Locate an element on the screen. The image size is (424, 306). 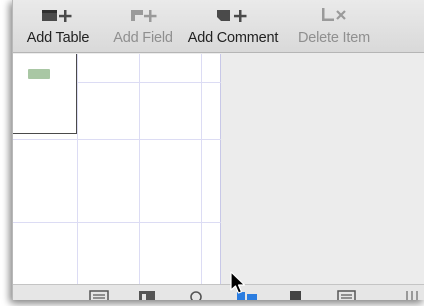
delete-item-label: Delete Item is located at coordinates (334, 38).